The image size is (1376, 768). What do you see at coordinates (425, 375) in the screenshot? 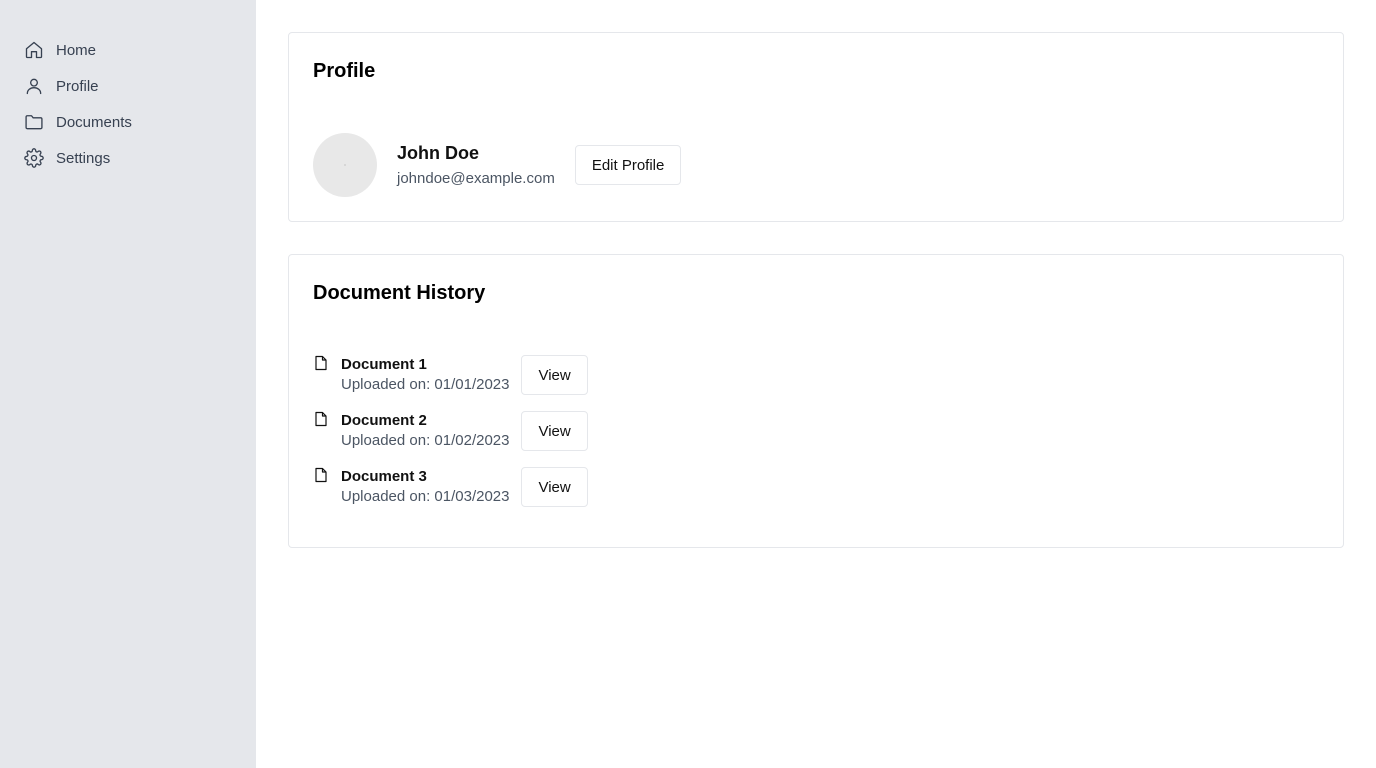
I see `document-text: Document 1 Uploaded on: 01/01/2023` at bounding box center [425, 375].